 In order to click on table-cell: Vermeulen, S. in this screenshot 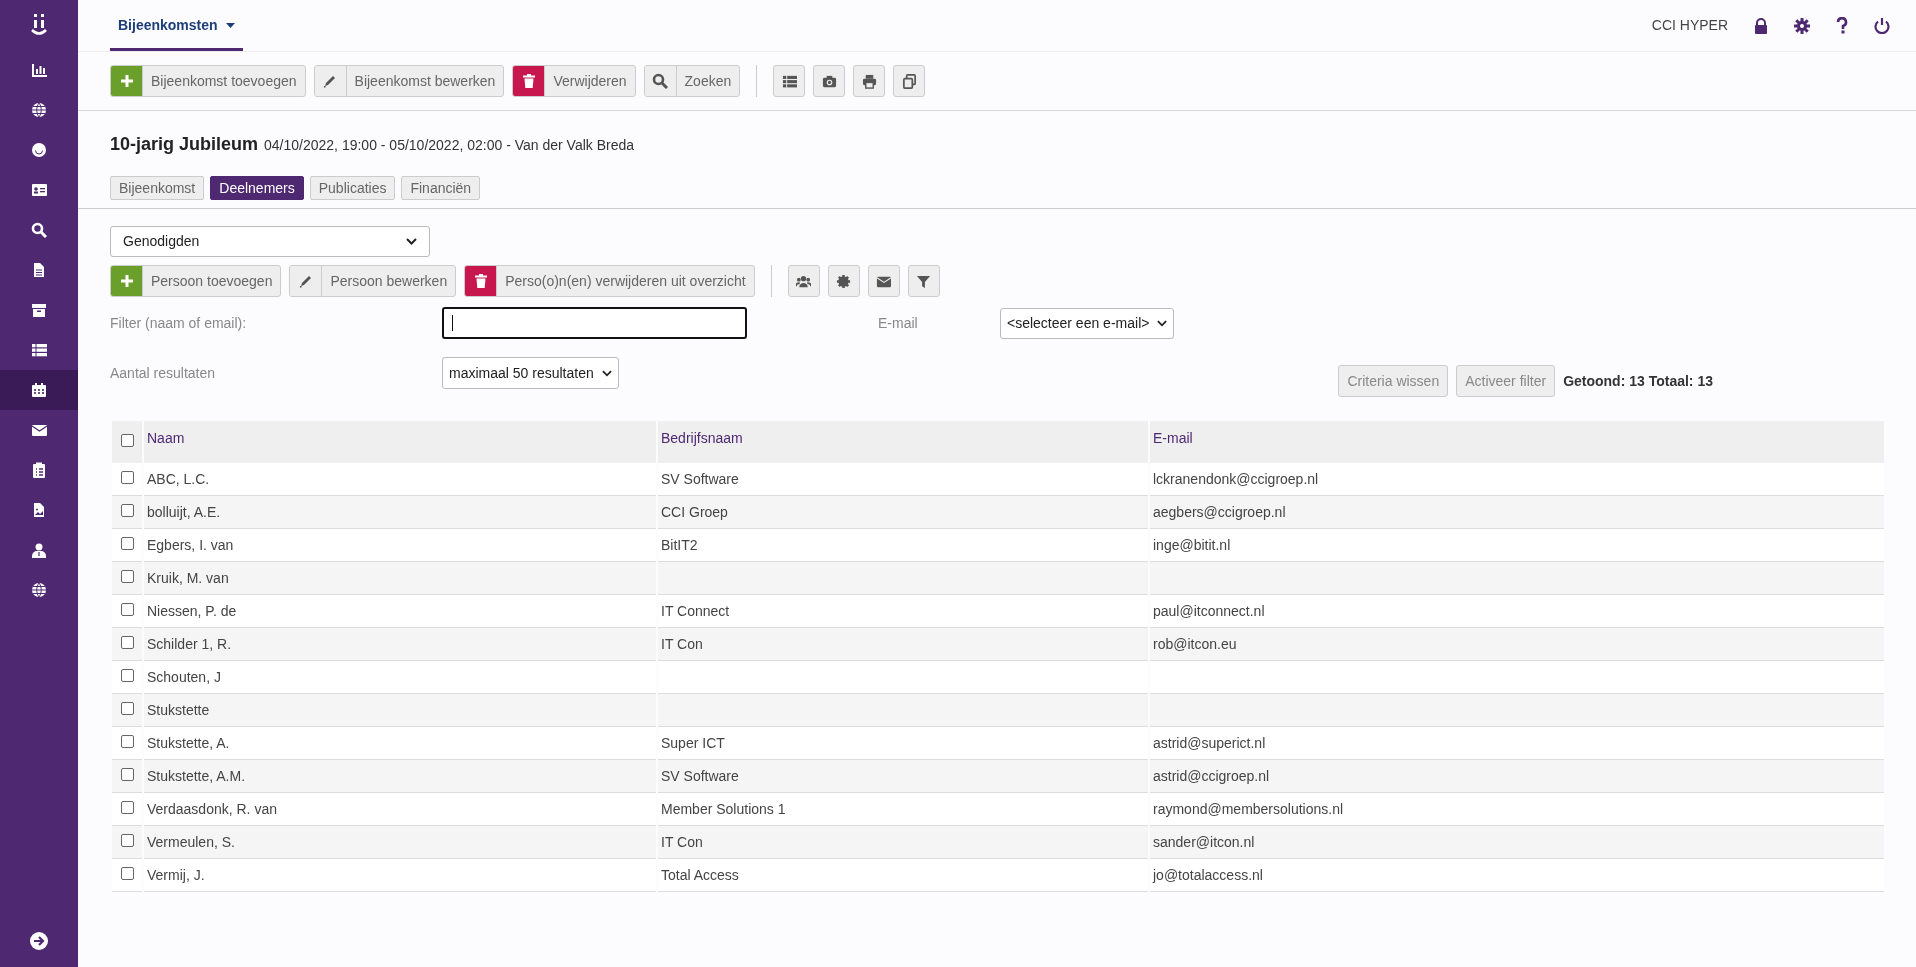, I will do `click(191, 841)`.